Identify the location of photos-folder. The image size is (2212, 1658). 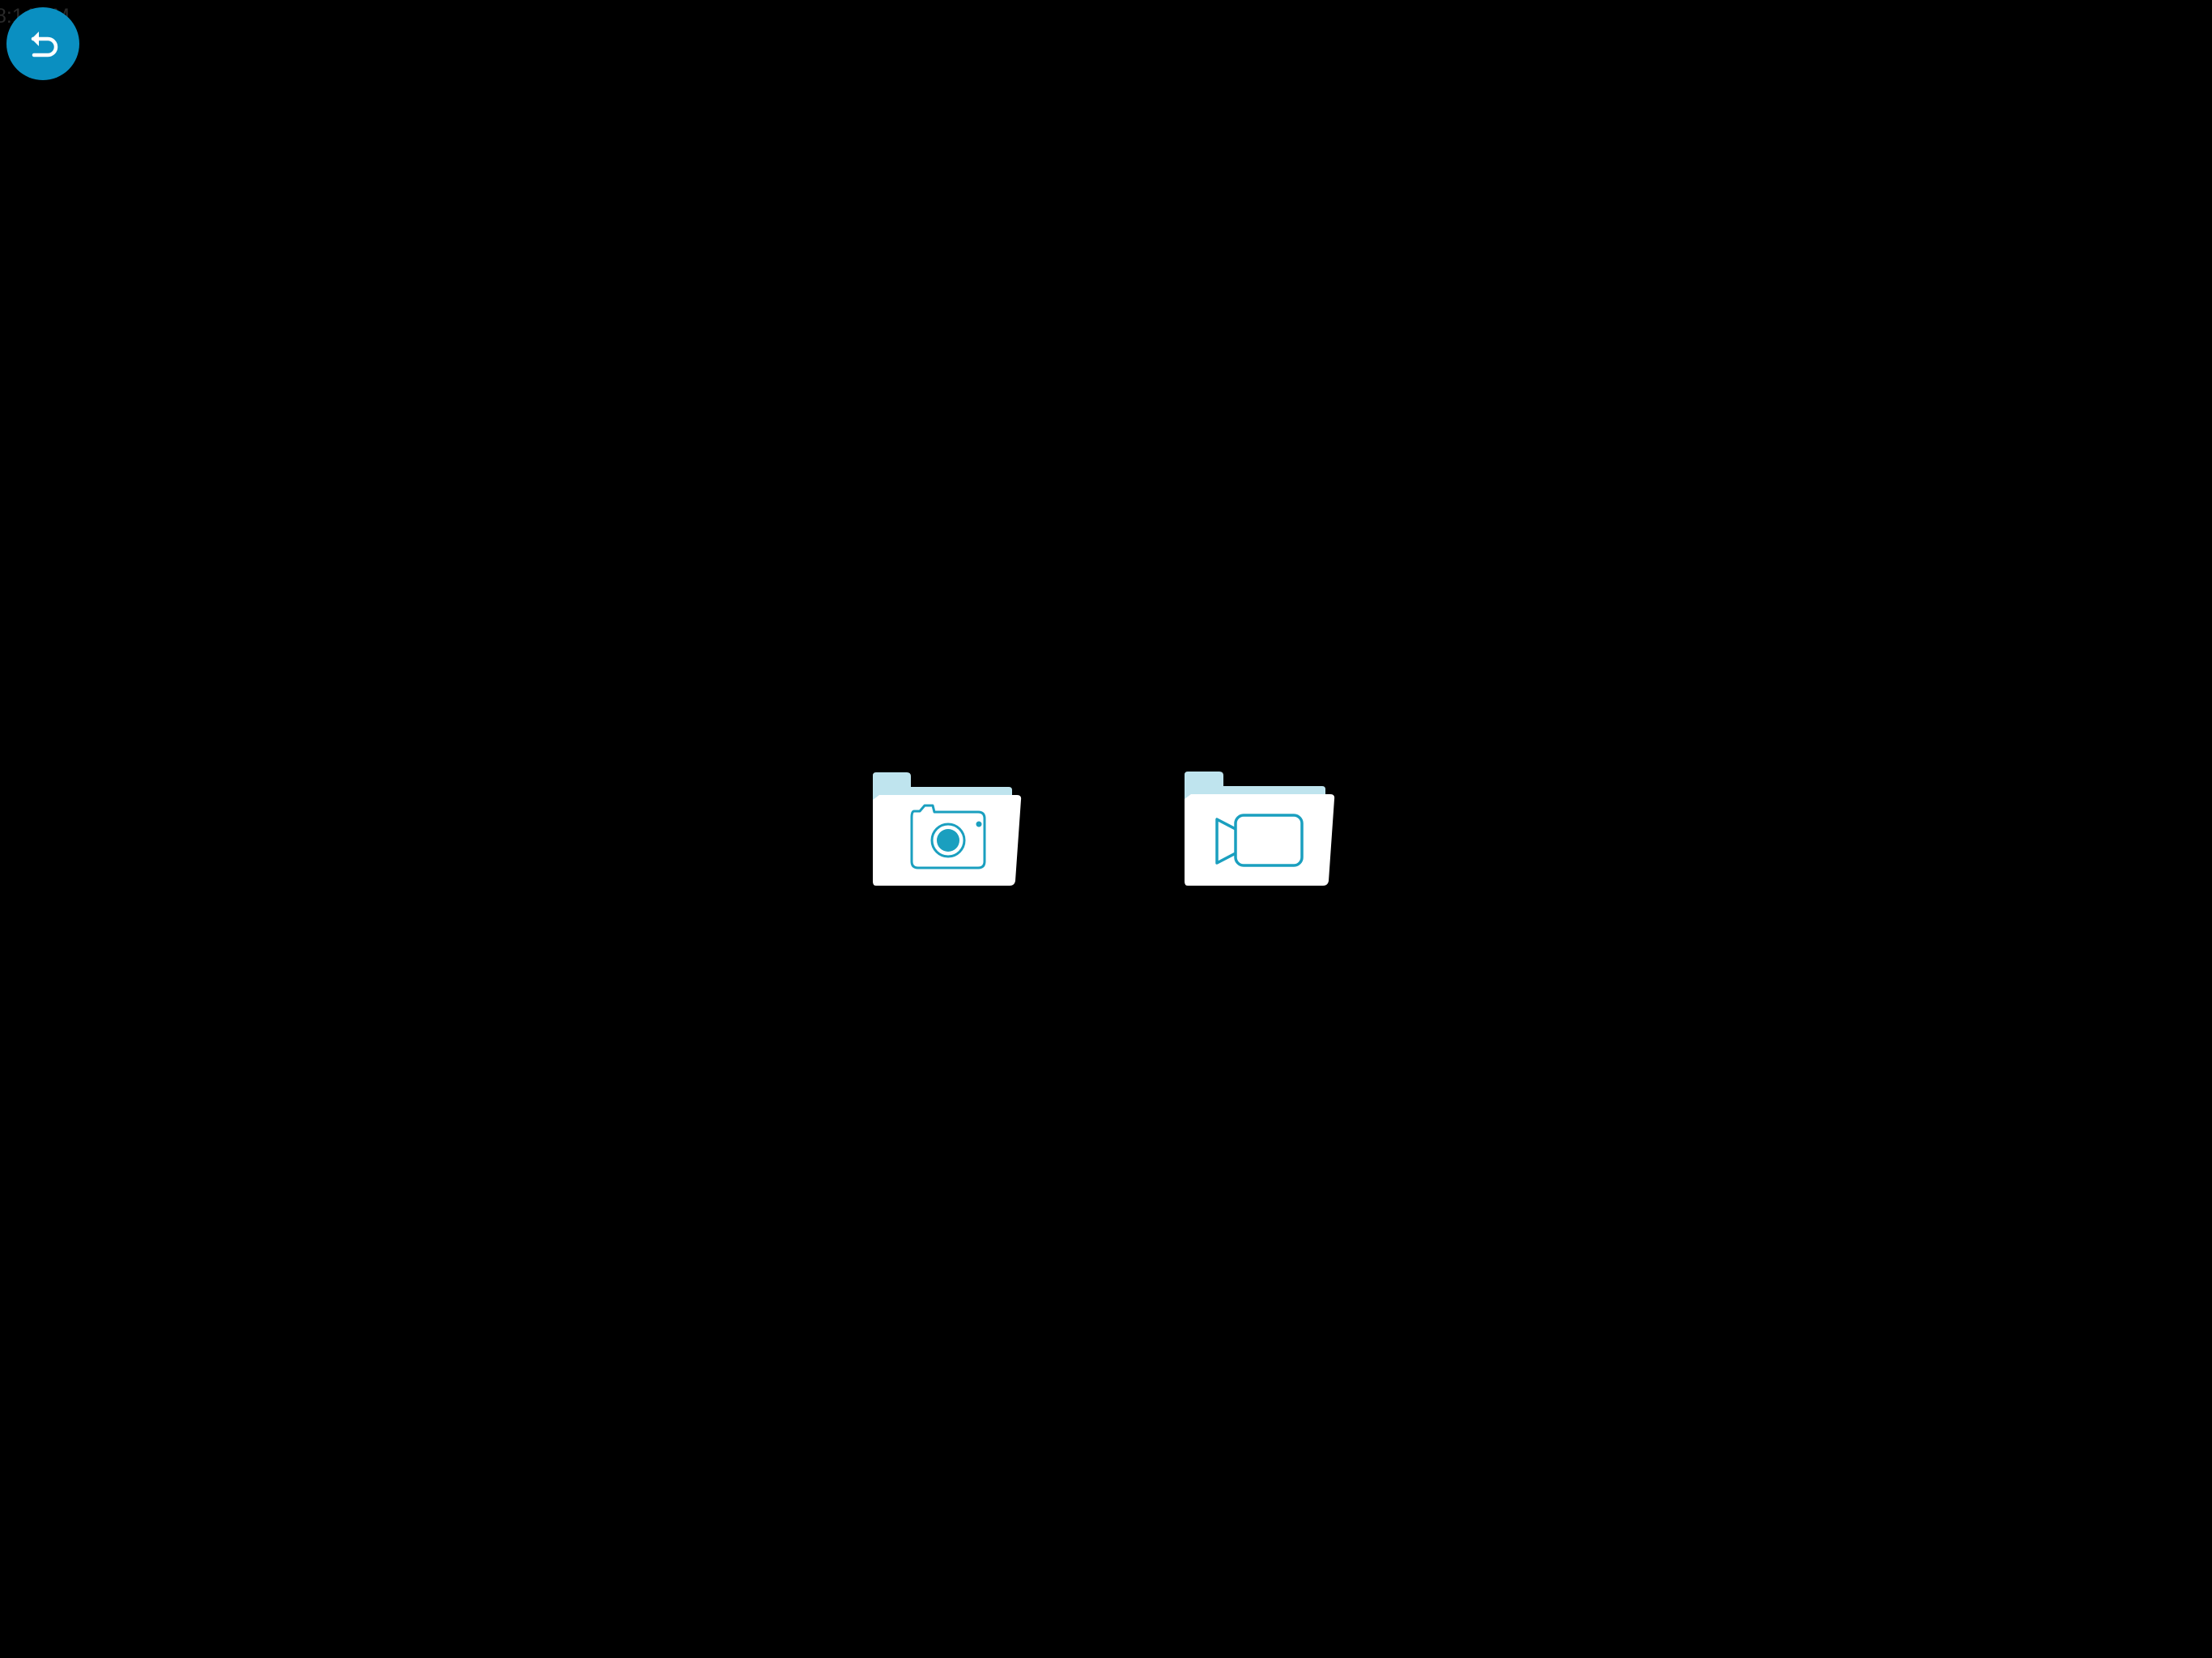
(950, 829).